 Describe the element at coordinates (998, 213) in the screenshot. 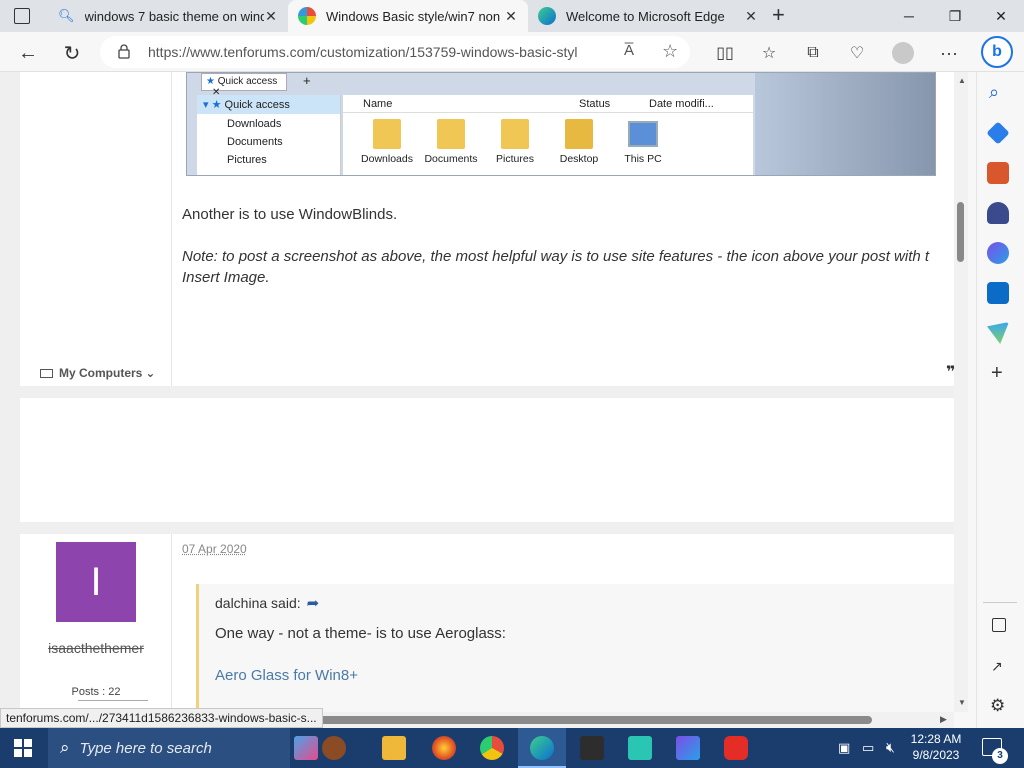

I see `games-icon` at that location.